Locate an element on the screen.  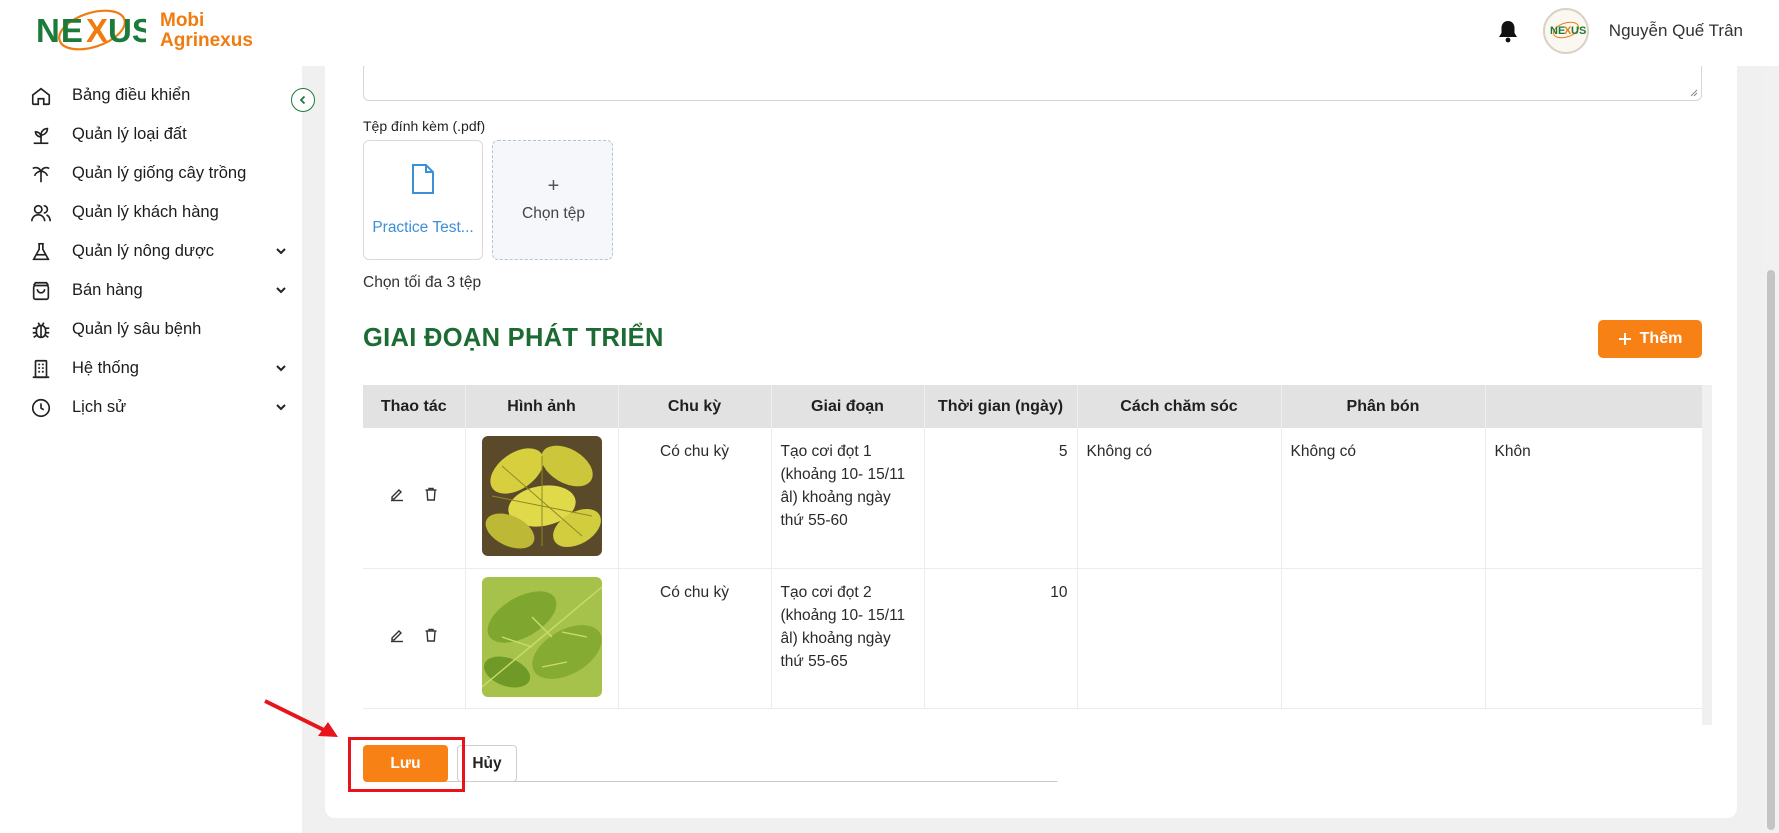
chevron-left-icon is located at coordinates (302, 100).